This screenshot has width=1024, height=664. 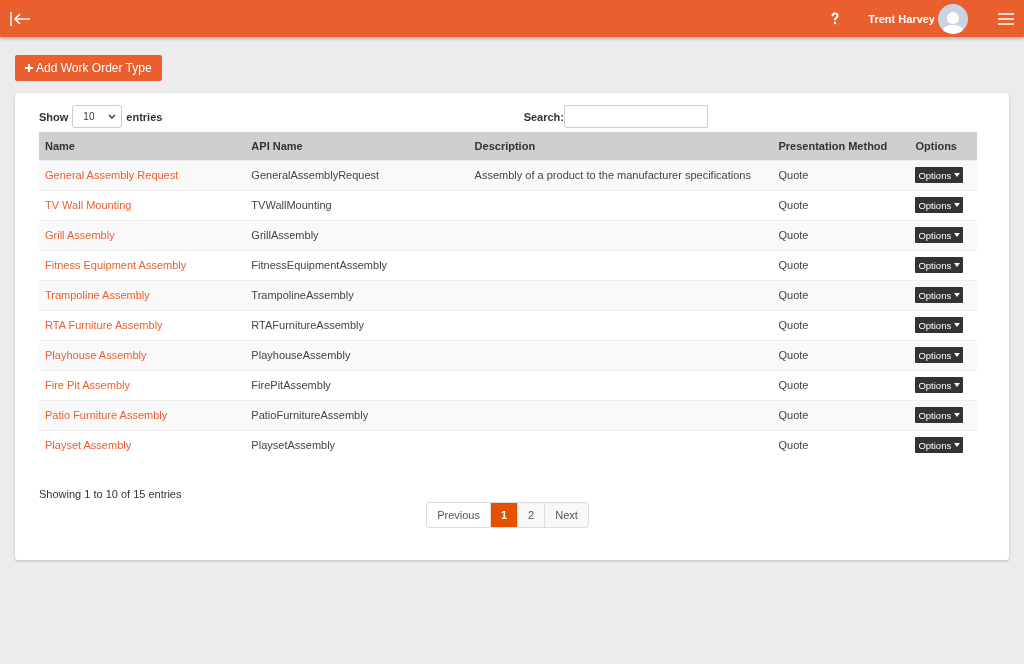 I want to click on show-label: Show, so click(x=54, y=116).